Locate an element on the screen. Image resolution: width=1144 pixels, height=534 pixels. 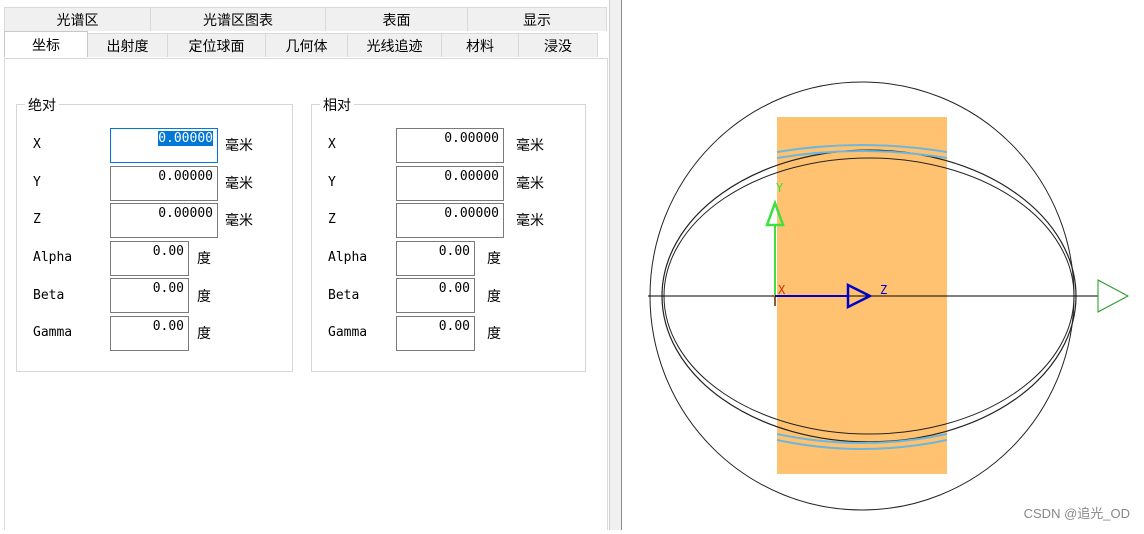
x-axis-label: X is located at coordinates (782, 290).